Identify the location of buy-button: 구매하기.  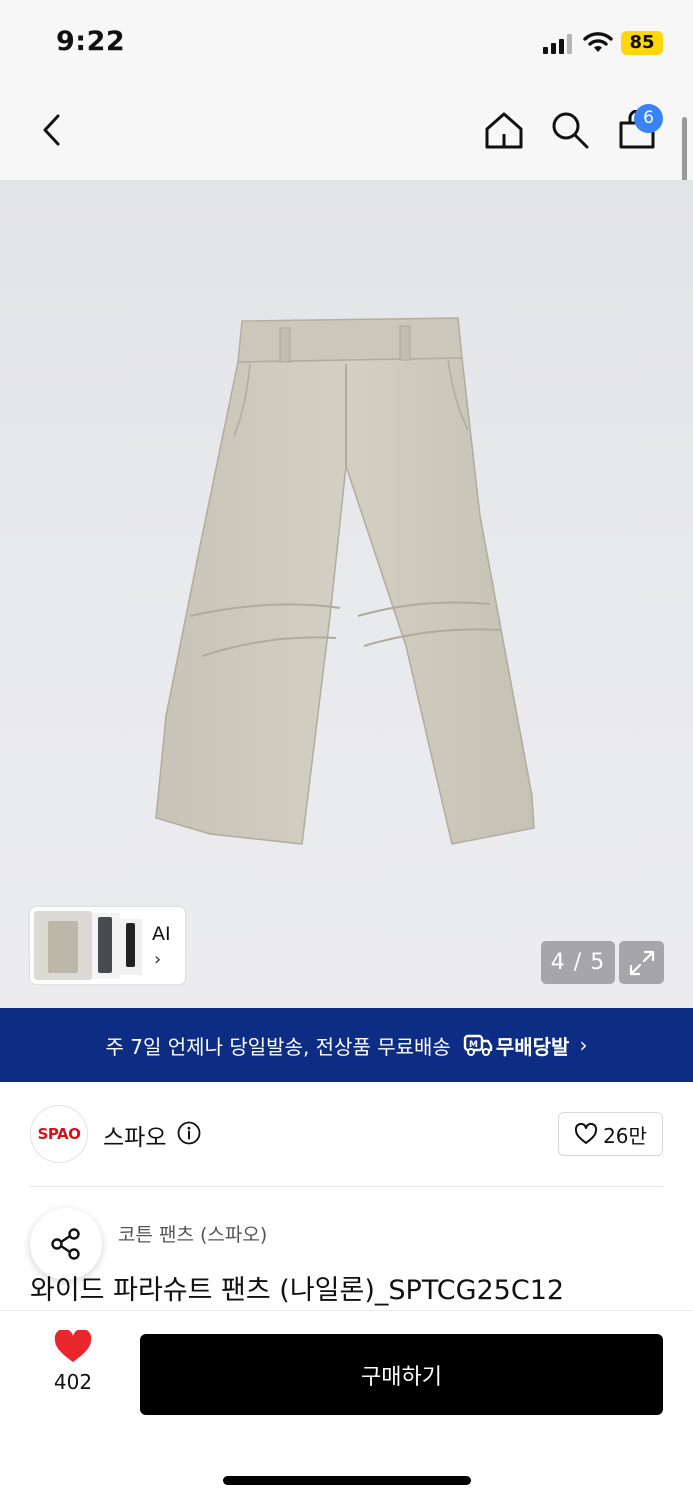
(401, 1374).